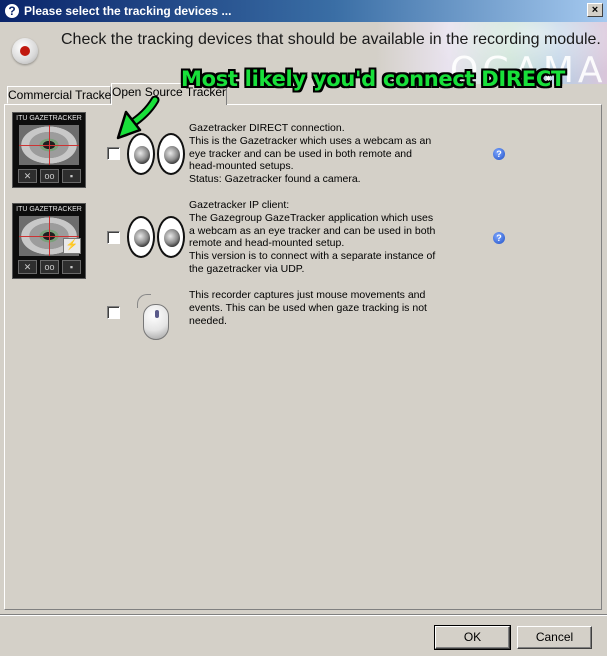 The height and width of the screenshot is (656, 607). I want to click on button-separator, so click(303, 615).